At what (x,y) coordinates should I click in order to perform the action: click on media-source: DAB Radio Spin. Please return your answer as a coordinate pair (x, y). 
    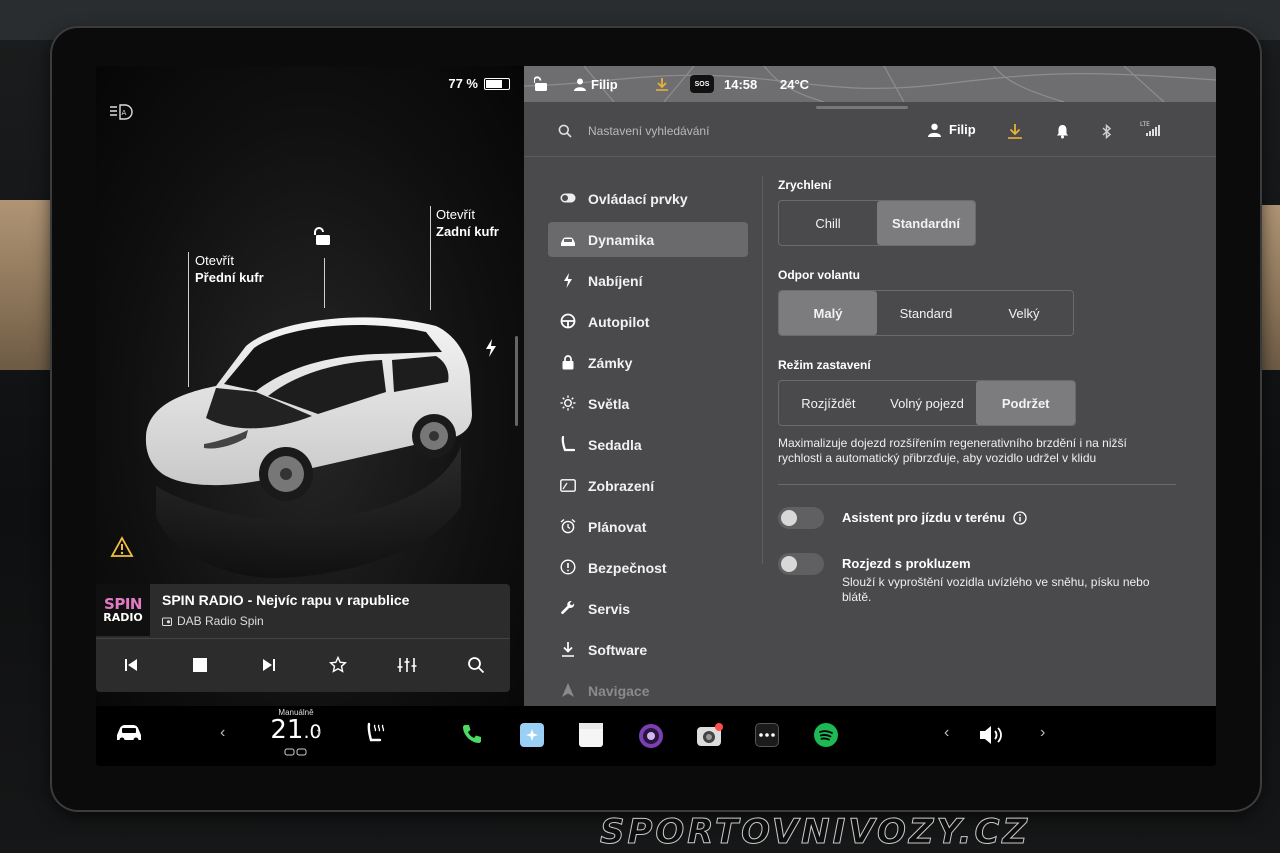
    Looking at the image, I should click on (213, 621).